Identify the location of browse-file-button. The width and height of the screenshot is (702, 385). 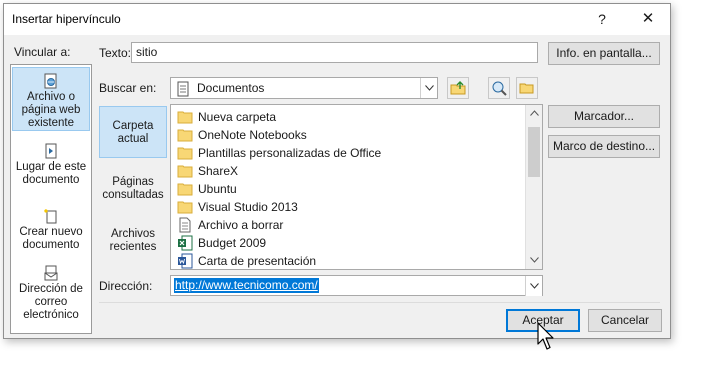
(527, 88).